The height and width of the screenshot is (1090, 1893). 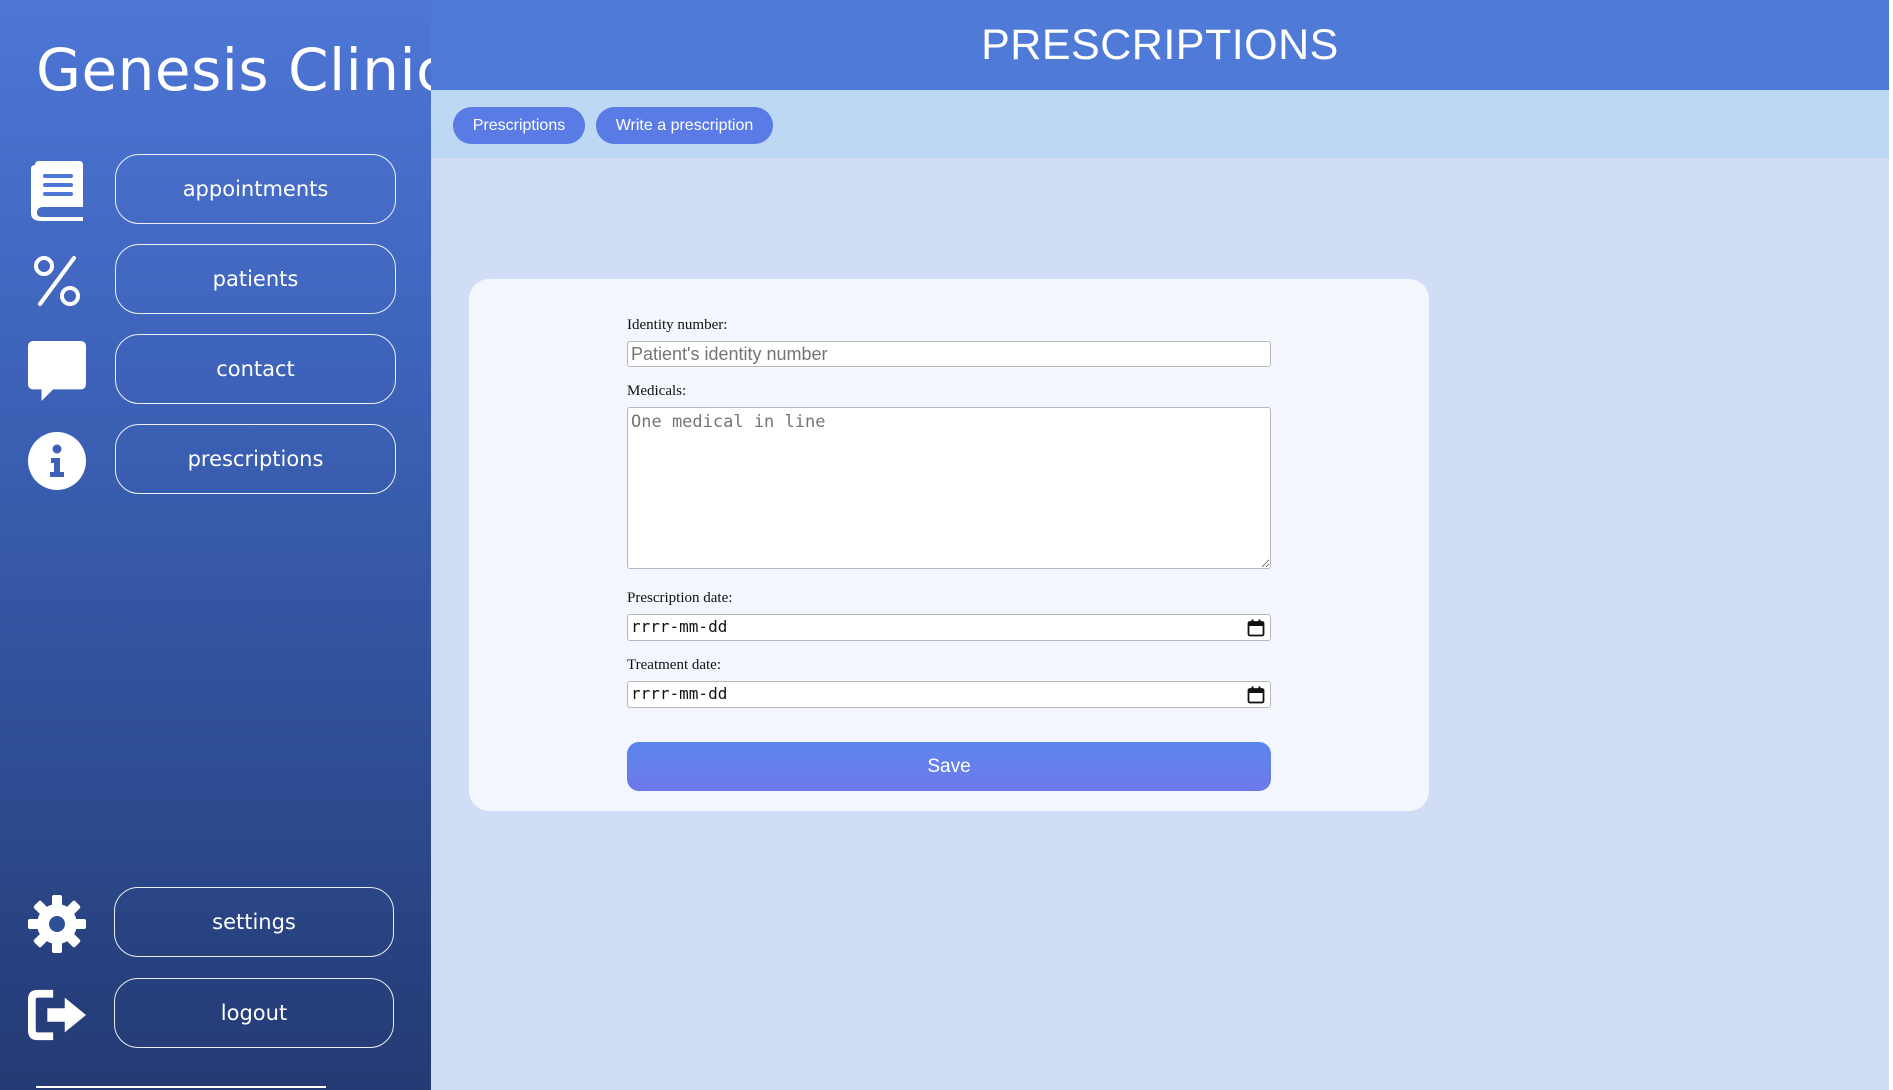 I want to click on sidebar-item-prescriptions: prescriptions, so click(x=255, y=459).